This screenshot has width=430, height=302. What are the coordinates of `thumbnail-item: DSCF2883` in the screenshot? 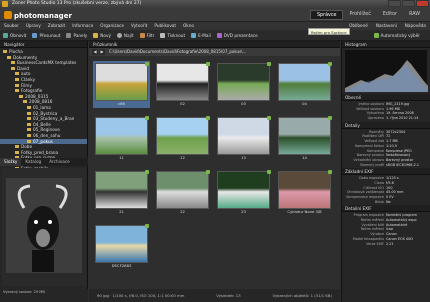 It's located at (121, 246).